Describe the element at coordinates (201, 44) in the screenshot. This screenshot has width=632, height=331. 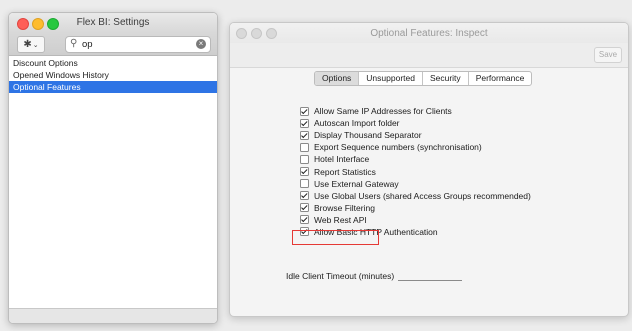
I see `clear-search-icon: ×` at that location.